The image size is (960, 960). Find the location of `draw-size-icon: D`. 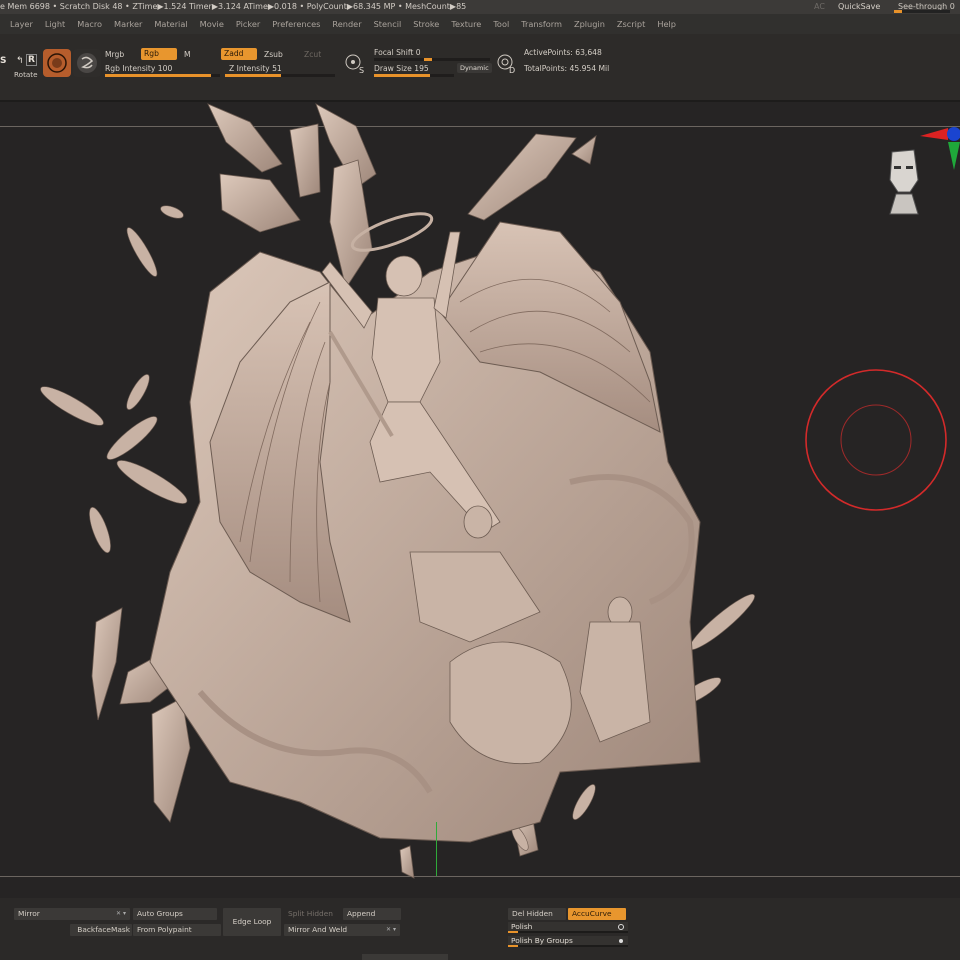

draw-size-icon: D is located at coordinates (507, 65).